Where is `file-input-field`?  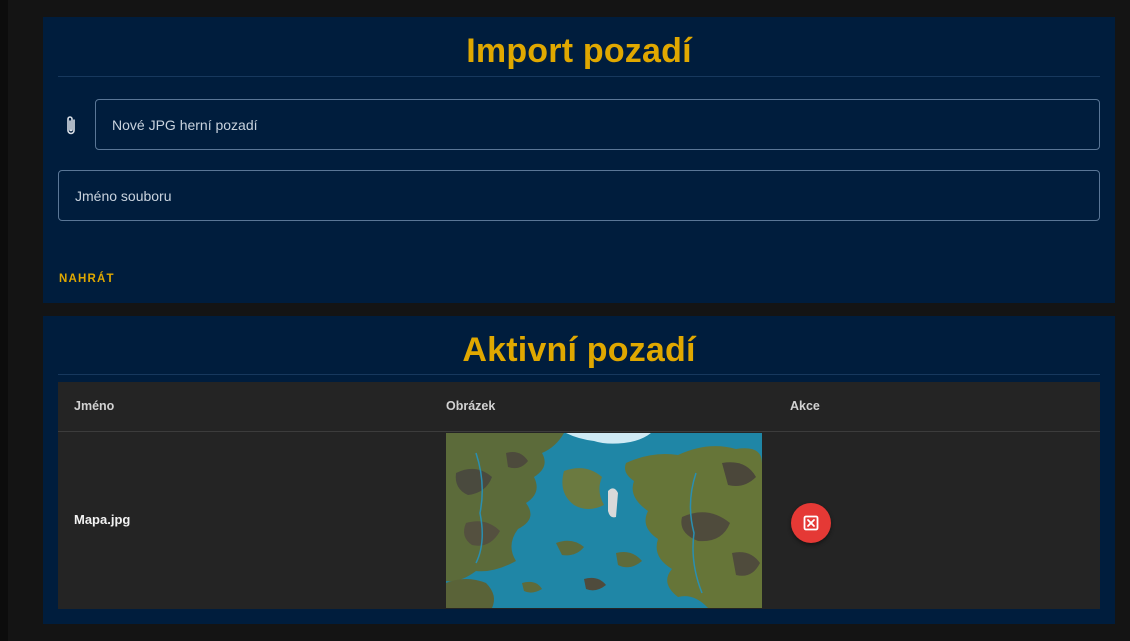 file-input-field is located at coordinates (597, 124).